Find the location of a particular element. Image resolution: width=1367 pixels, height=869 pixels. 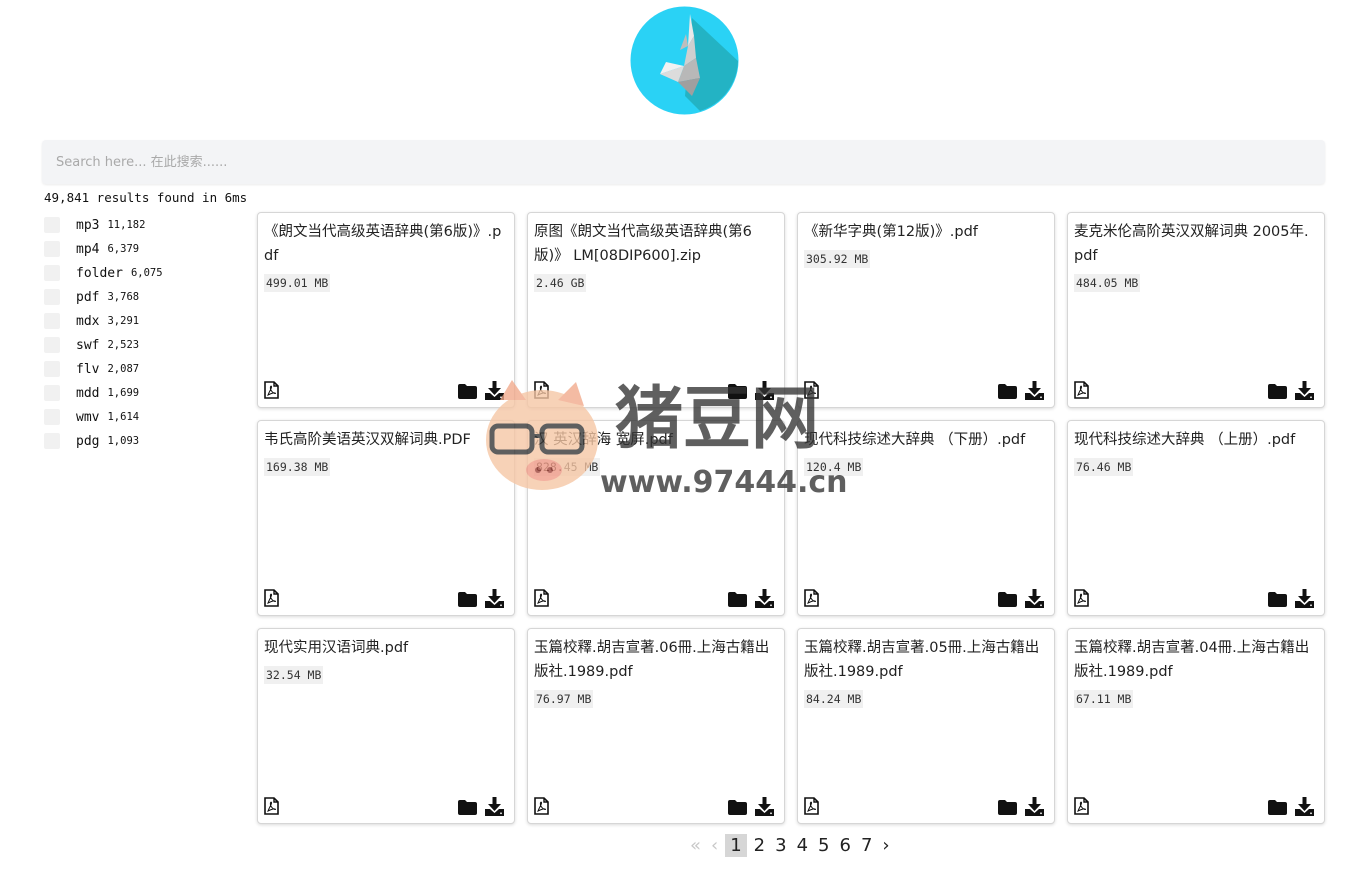

result-card: 《新华字典(第12版)》.pdf 305.92 MB is located at coordinates (926, 310).